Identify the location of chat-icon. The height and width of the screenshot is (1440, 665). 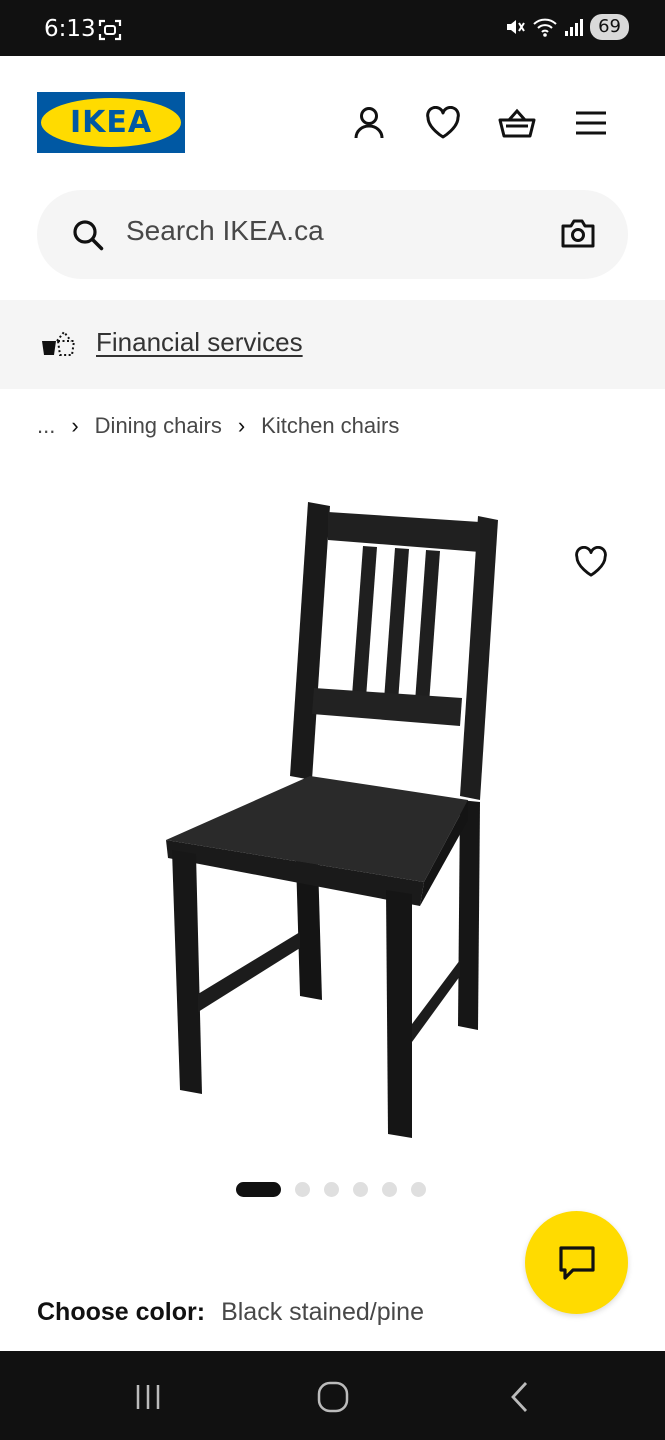
(576, 1262).